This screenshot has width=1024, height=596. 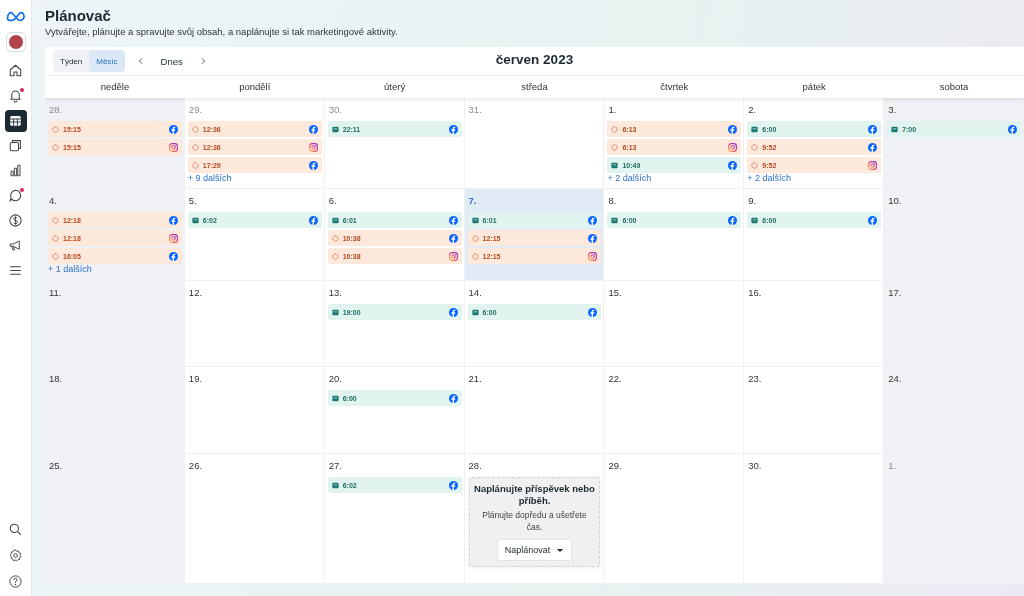 What do you see at coordinates (254, 519) in the screenshot?
I see `day-cell: 26.` at bounding box center [254, 519].